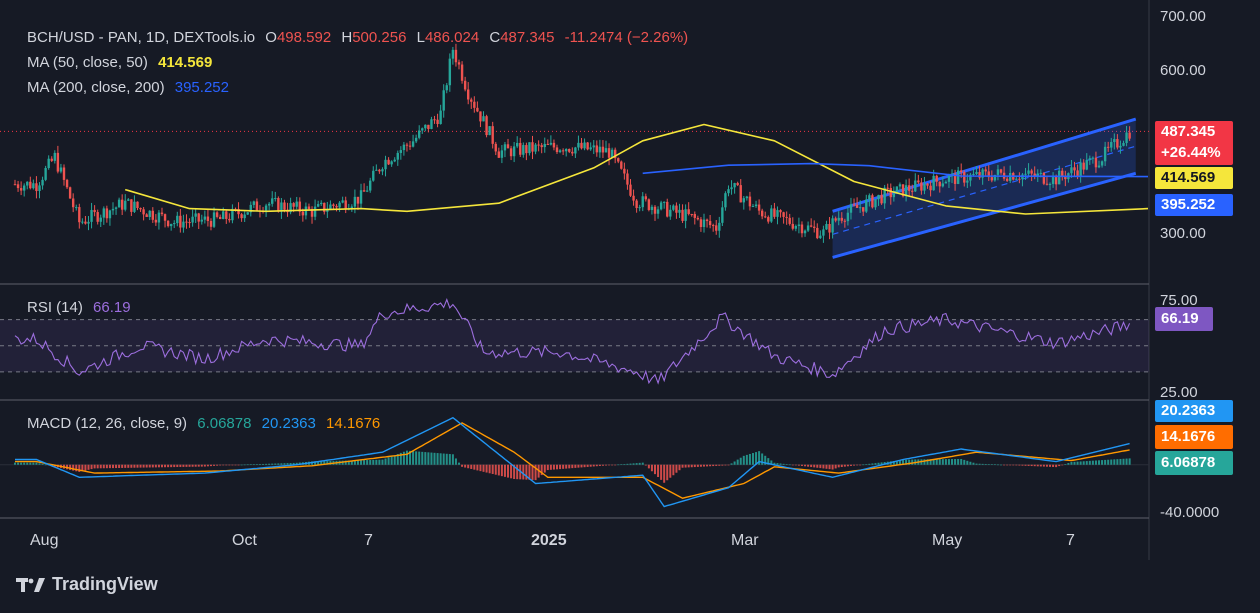 This screenshot has height=613, width=1260. Describe the element at coordinates (122, 62) in the screenshot. I see `ma50-legend: MA (50, close, 50) 414.569` at that location.